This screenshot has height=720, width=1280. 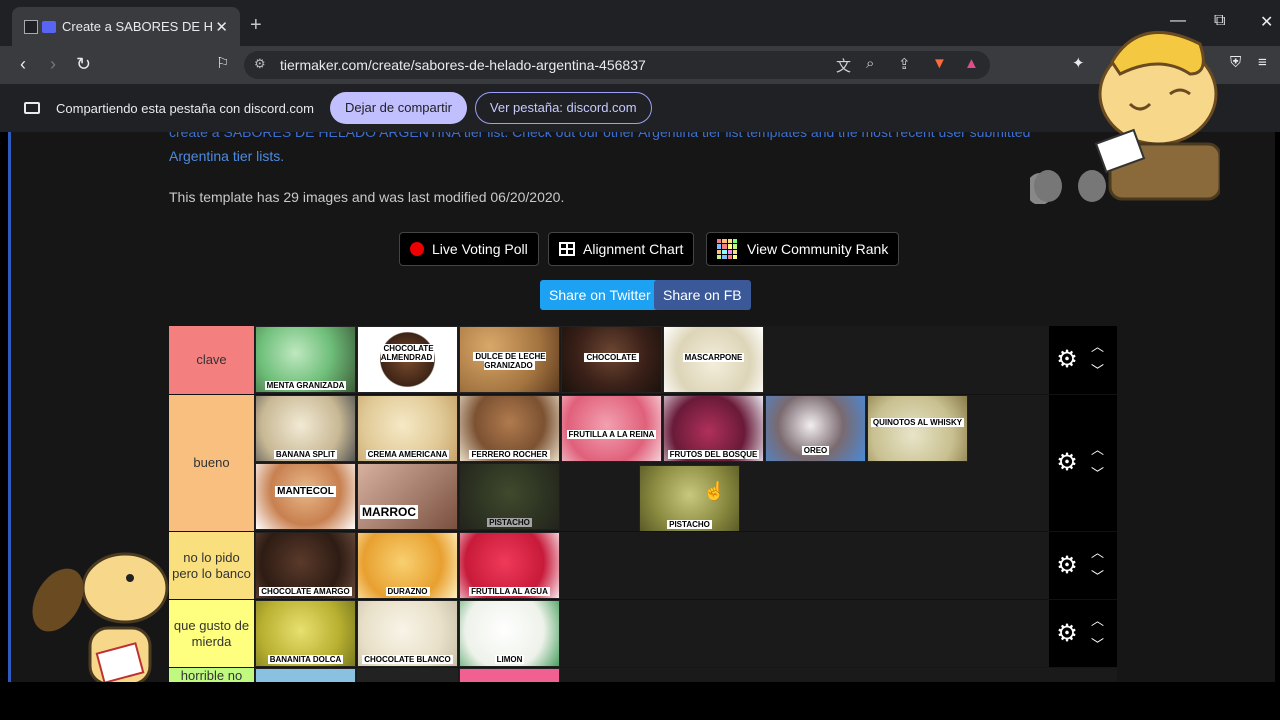 I want to click on discord-share-icon, so click(x=49, y=26).